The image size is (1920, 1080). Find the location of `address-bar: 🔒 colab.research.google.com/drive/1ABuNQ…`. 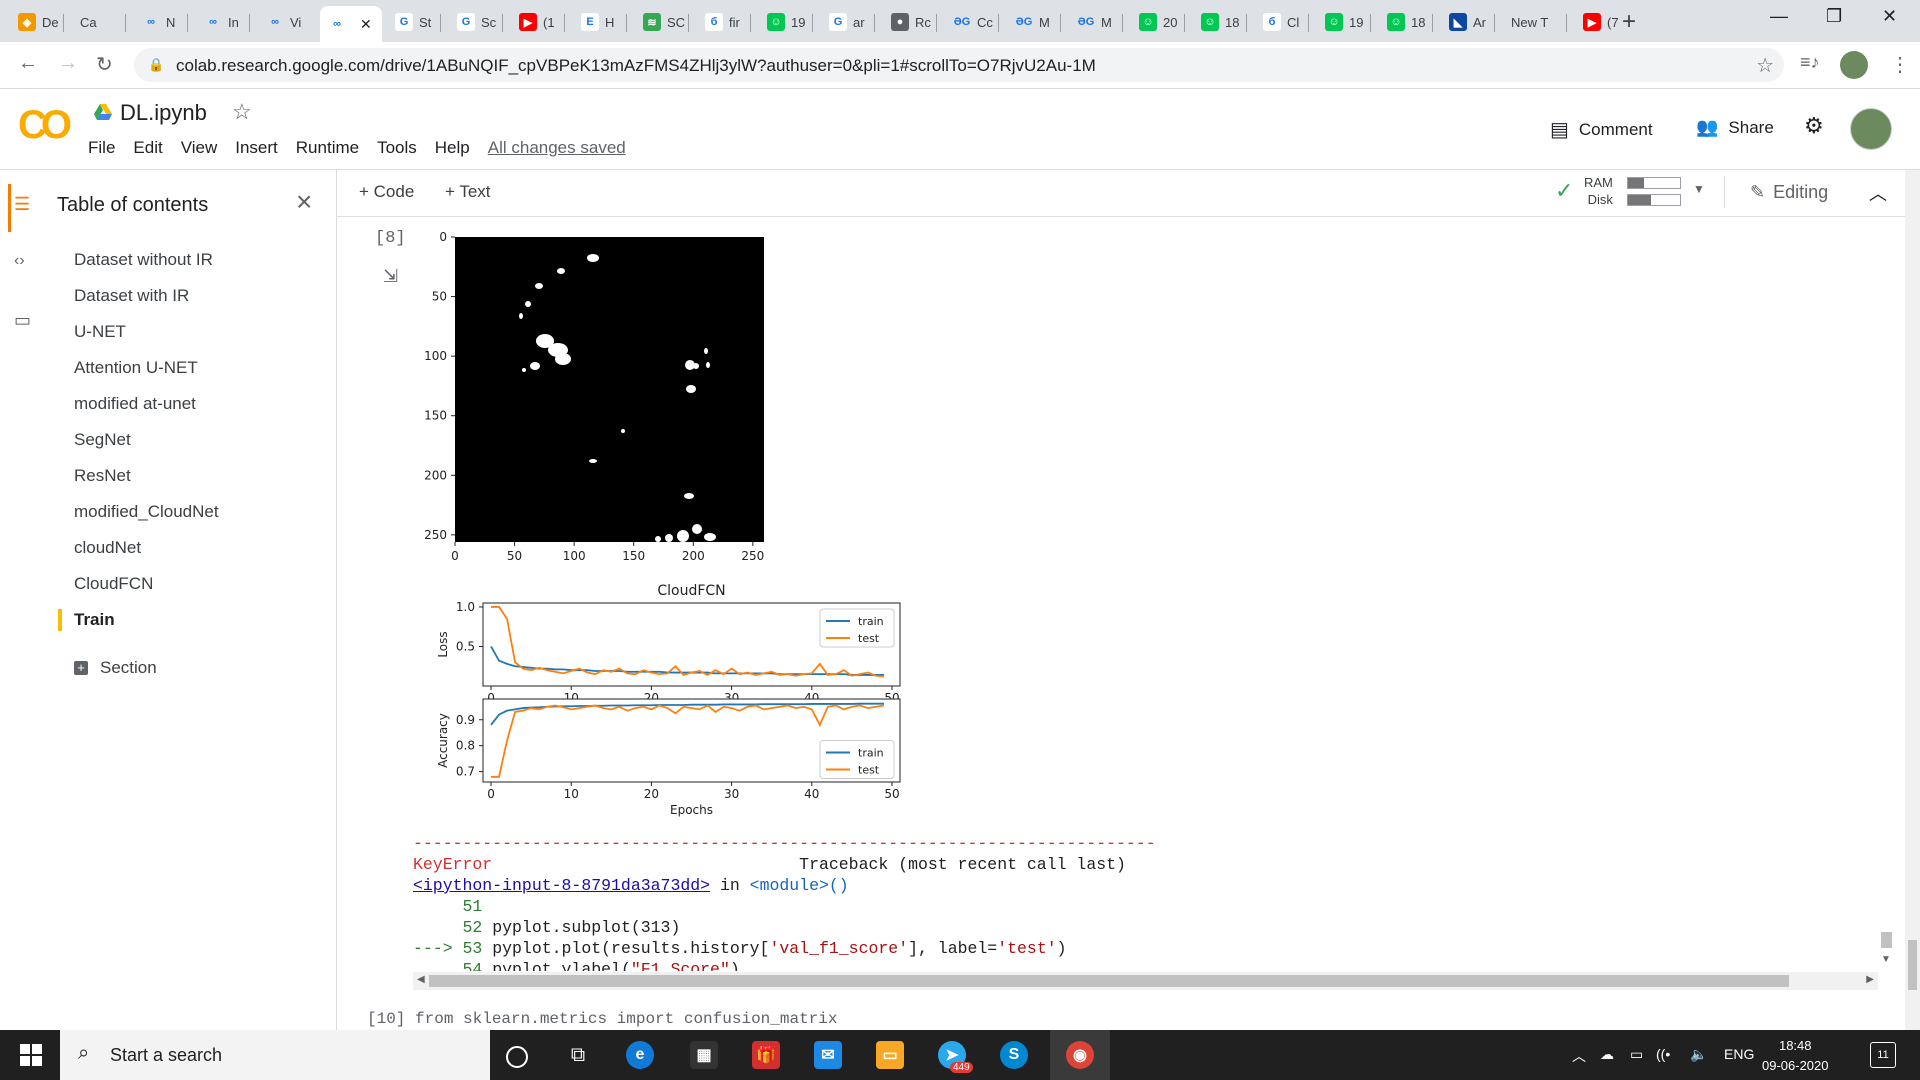

address-bar: 🔒 colab.research.google.com/drive/1ABuNQ… is located at coordinates (959, 65).